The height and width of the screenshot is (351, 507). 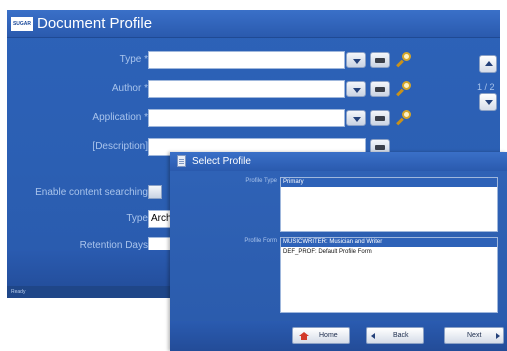 What do you see at coordinates (137, 218) in the screenshot?
I see `storage-type-label: Type` at bounding box center [137, 218].